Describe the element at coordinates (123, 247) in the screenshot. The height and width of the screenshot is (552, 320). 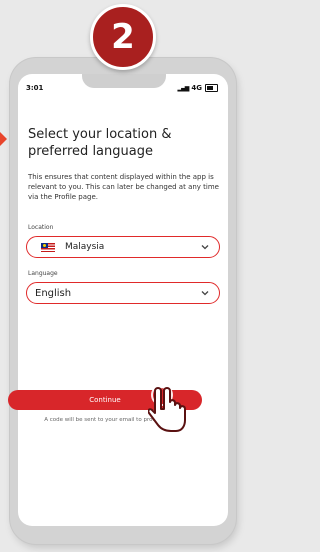
I see `location-select: Malaysia` at that location.